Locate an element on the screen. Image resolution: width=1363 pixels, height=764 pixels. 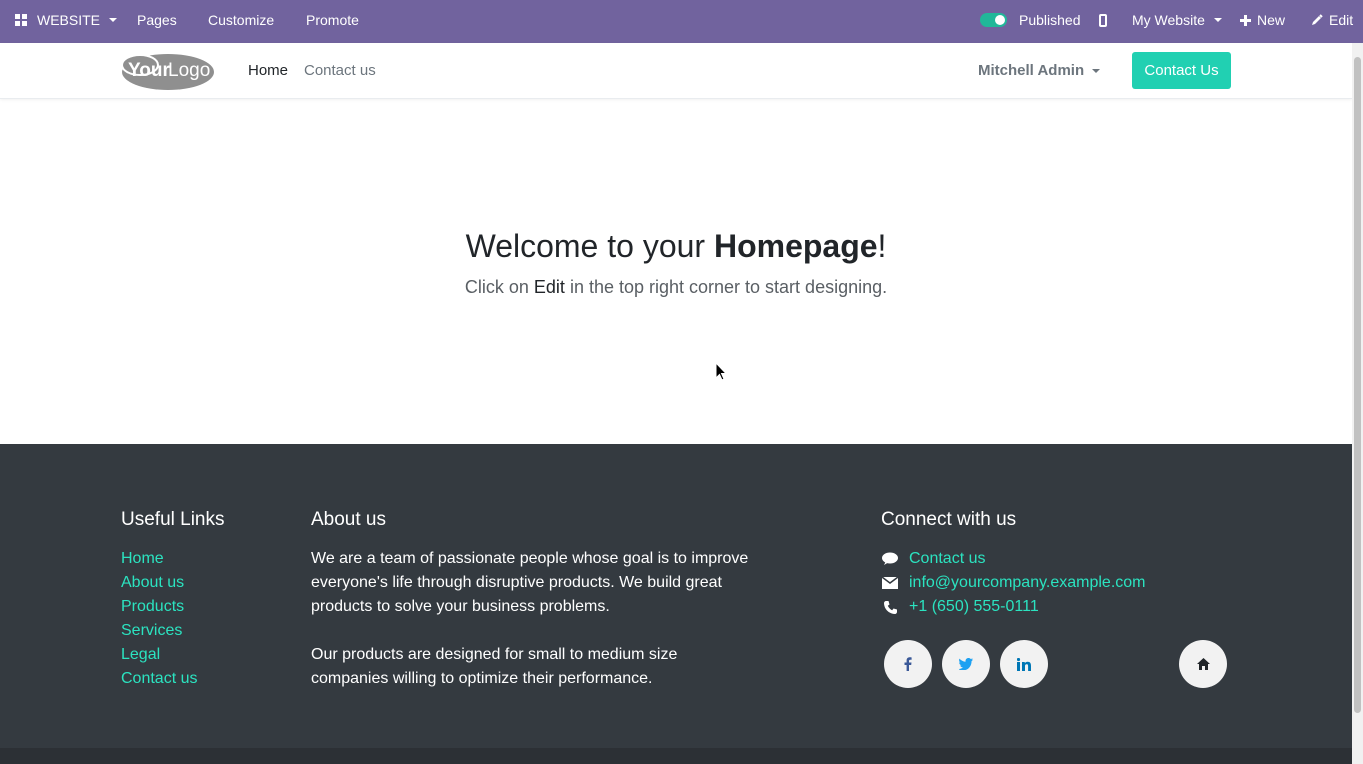
website-menu-label: WEBSITE is located at coordinates (69, 20).